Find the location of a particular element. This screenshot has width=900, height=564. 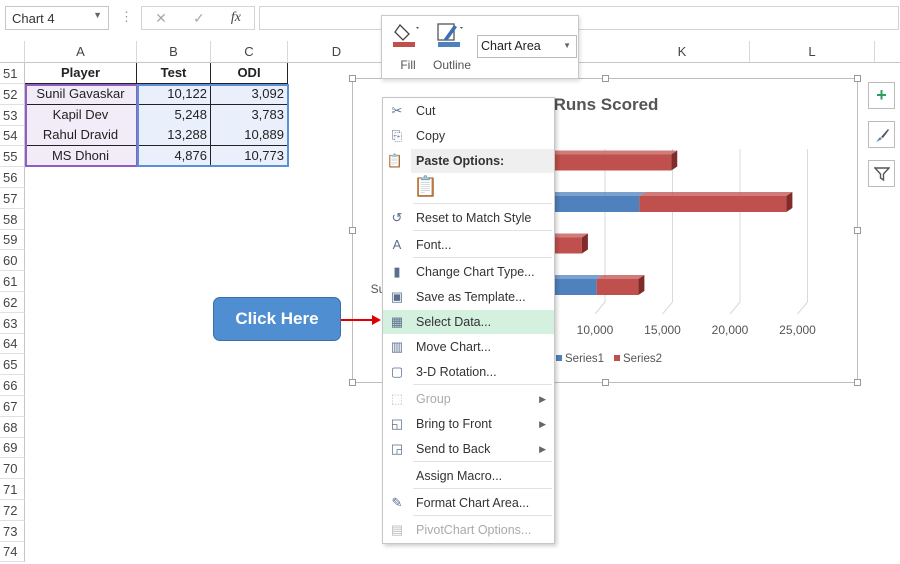

row-header: 64 is located at coordinates (12, 344).